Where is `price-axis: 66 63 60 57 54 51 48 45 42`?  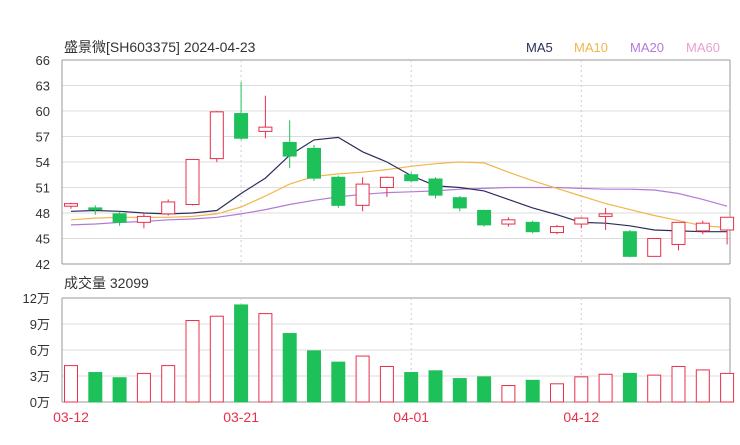
price-axis: 66 63 60 57 54 51 48 45 42 is located at coordinates (43, 162).